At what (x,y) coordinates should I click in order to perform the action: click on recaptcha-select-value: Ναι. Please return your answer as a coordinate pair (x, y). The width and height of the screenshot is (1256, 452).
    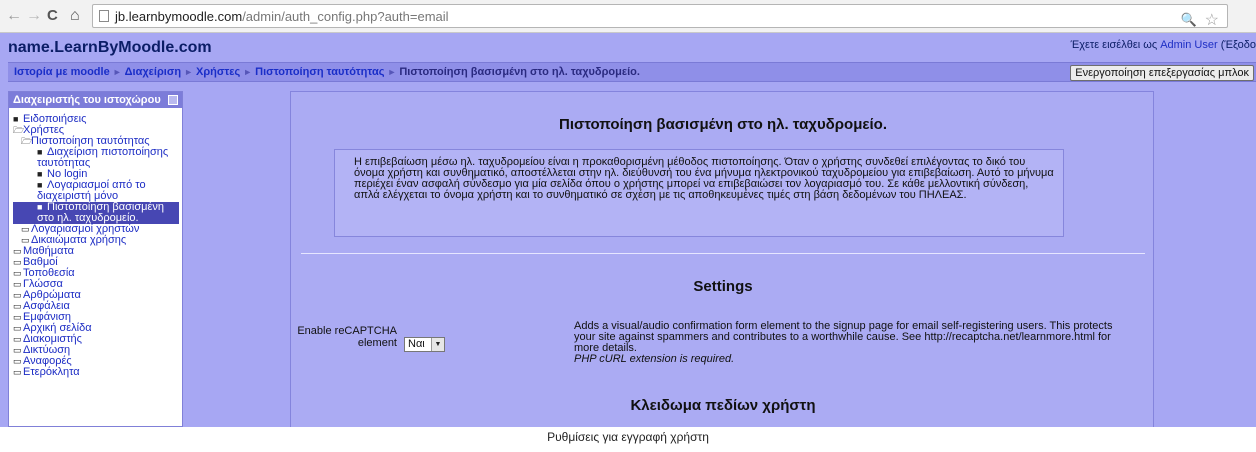
    Looking at the image, I should click on (416, 344).